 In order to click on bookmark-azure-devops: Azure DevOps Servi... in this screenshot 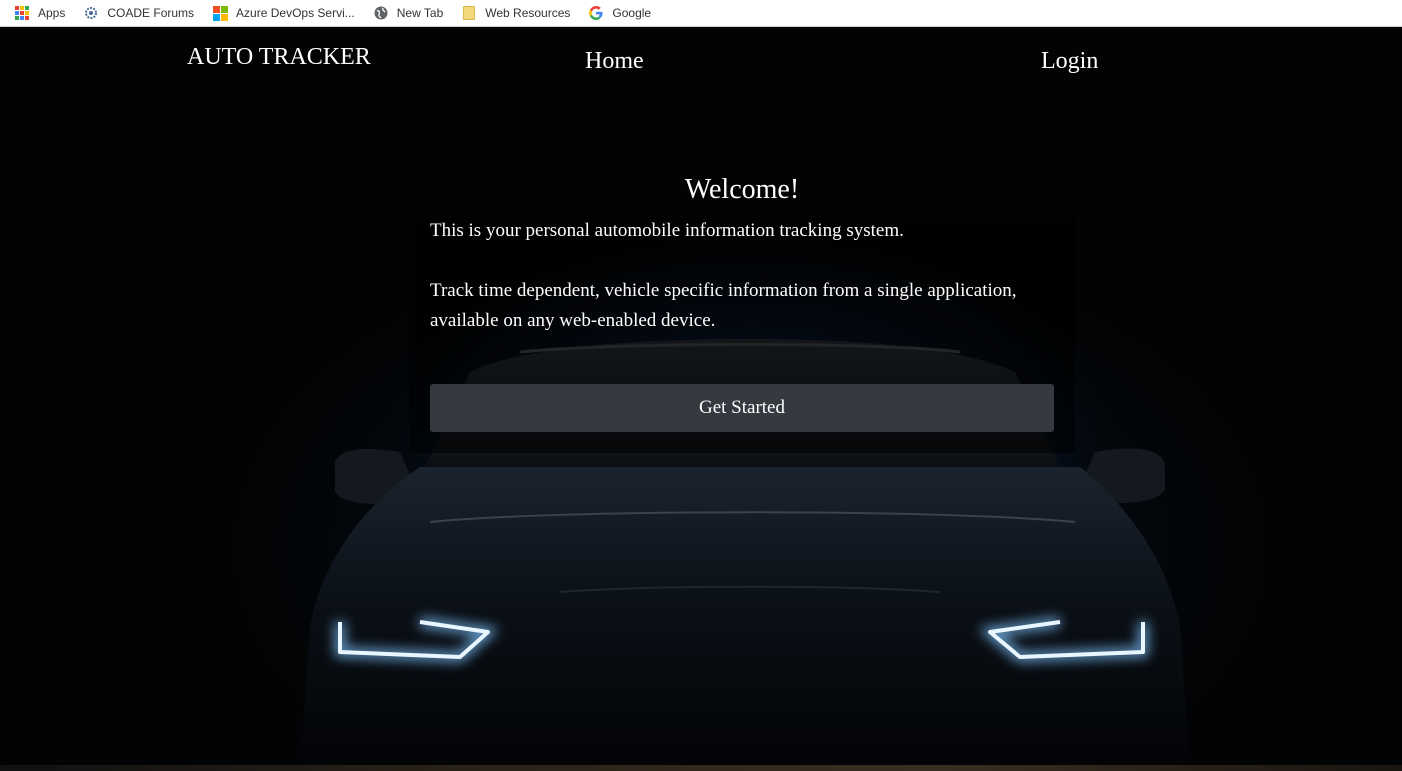, I will do `click(283, 13)`.